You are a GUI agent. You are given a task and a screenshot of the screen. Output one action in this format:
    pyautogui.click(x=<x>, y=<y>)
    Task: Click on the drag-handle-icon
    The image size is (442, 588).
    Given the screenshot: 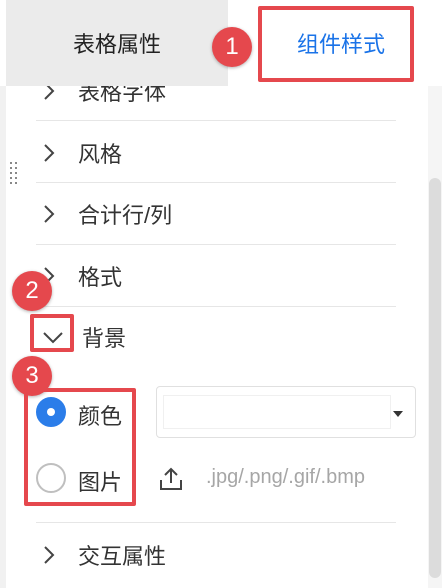 What is the action you would take?
    pyautogui.click(x=15, y=174)
    